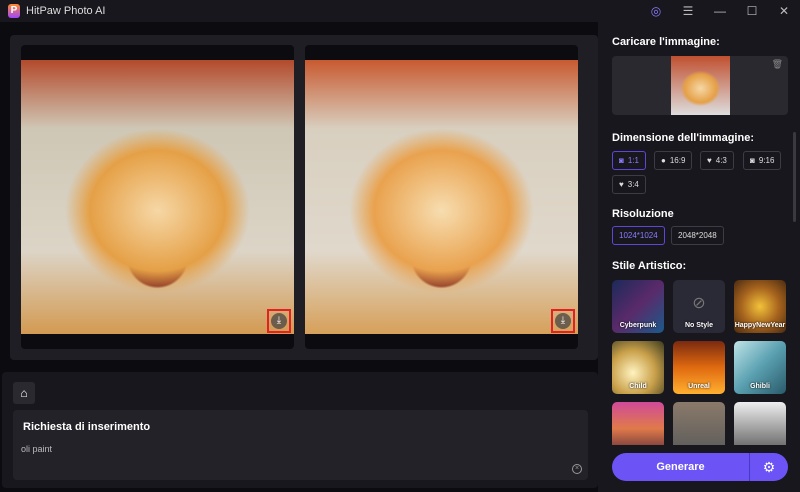  Describe the element at coordinates (760, 423) in the screenshot. I see `style-sketch` at that location.